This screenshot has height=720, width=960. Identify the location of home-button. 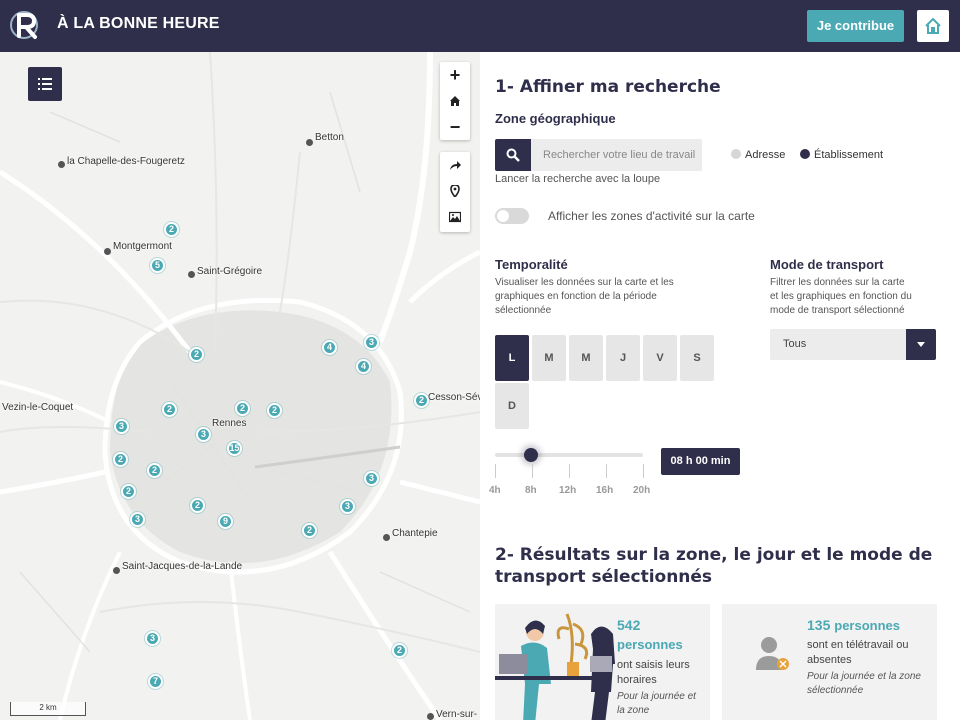
(933, 26).